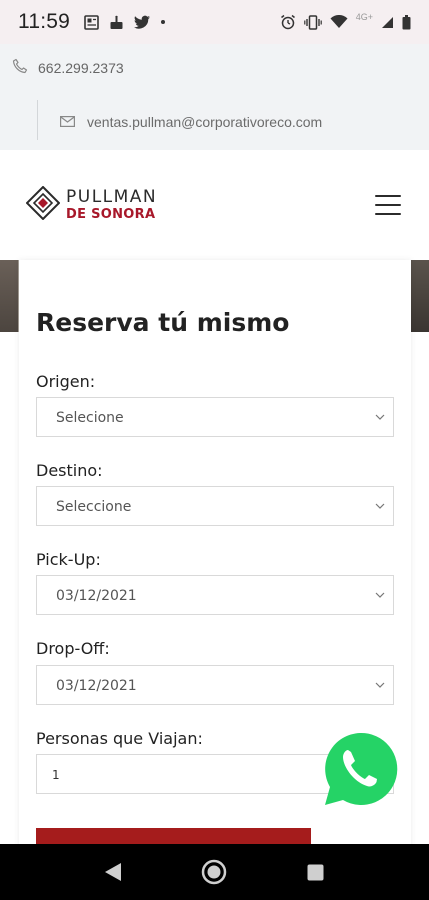 The width and height of the screenshot is (429, 900). Describe the element at coordinates (288, 22) in the screenshot. I see `alarm-icon` at that location.